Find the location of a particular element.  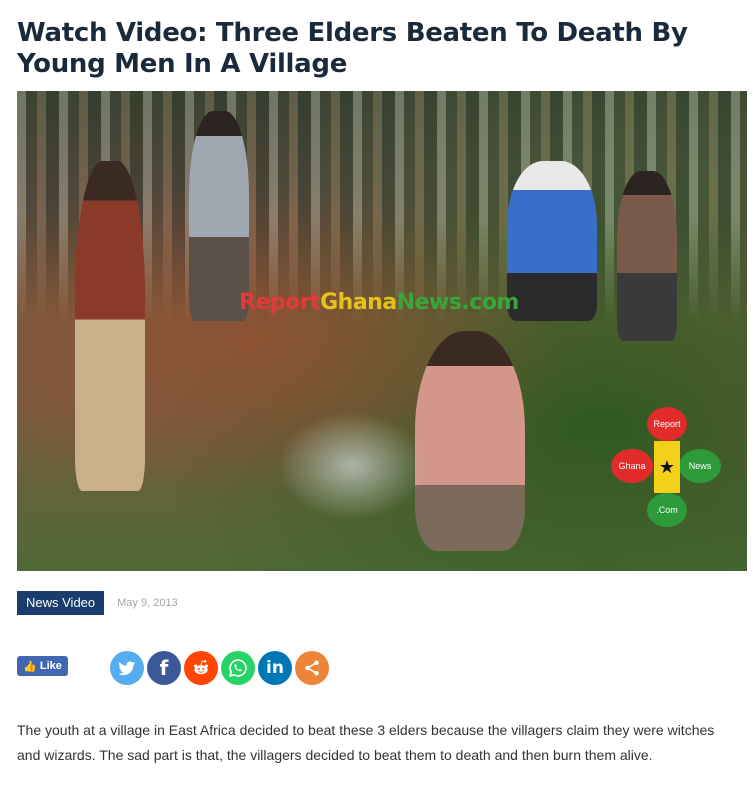

post-date: May 9, 2013 is located at coordinates (147, 603).